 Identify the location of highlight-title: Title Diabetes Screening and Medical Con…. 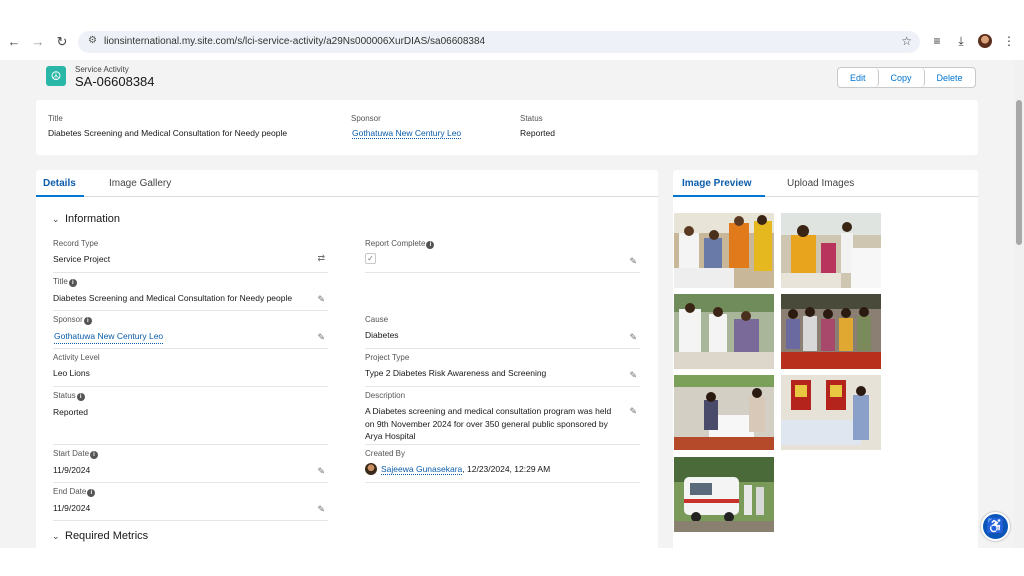
(167, 126).